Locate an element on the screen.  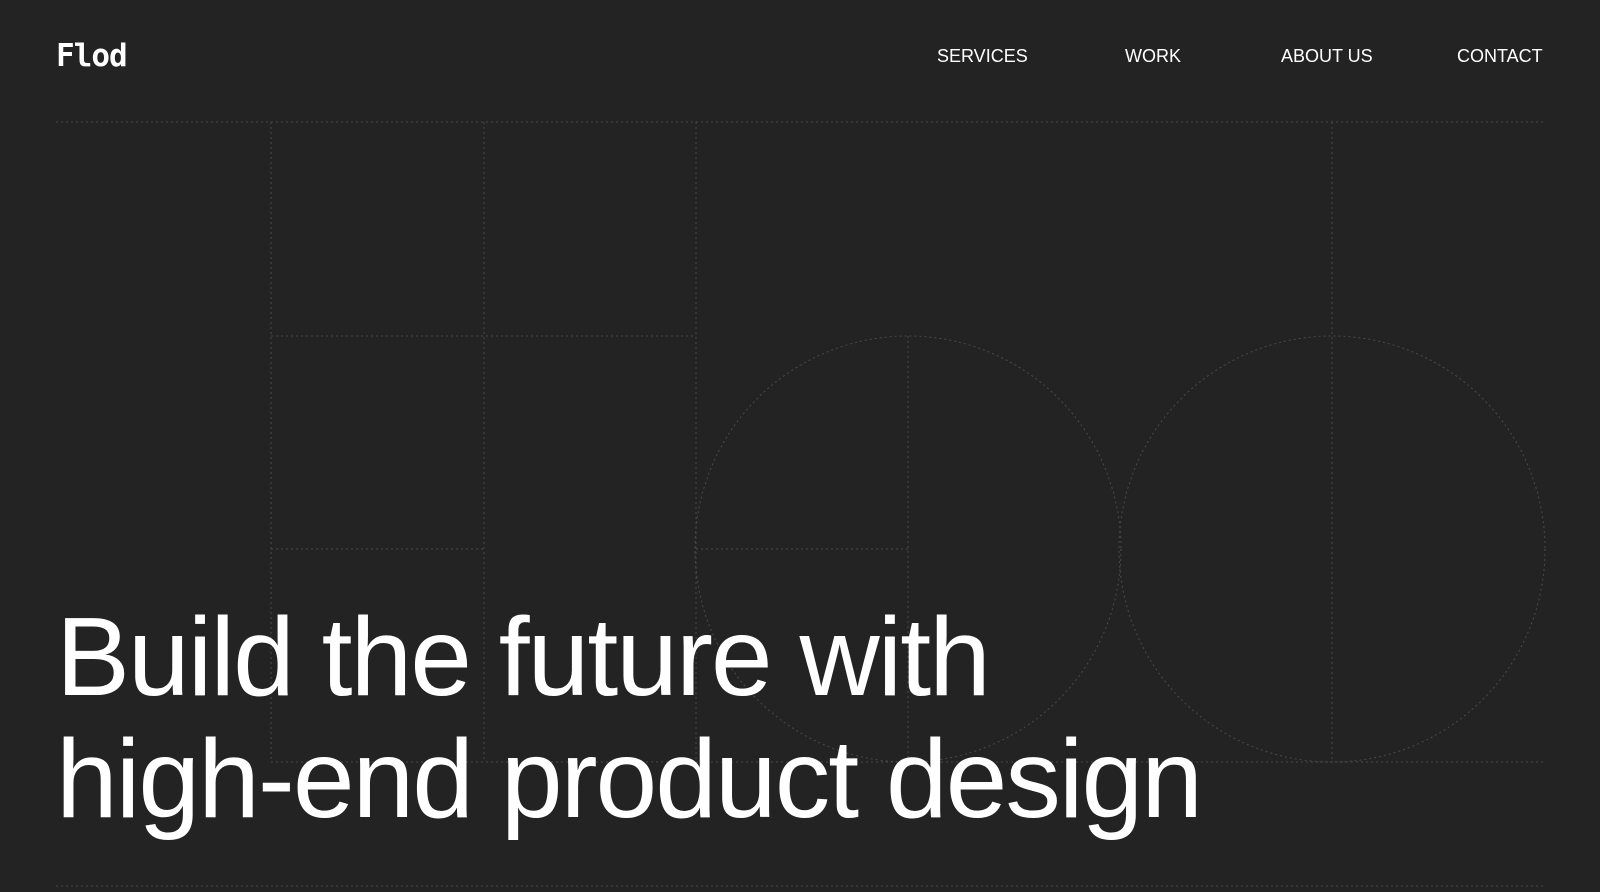
nav-link-about-us: ABOUT US is located at coordinates (1327, 56).